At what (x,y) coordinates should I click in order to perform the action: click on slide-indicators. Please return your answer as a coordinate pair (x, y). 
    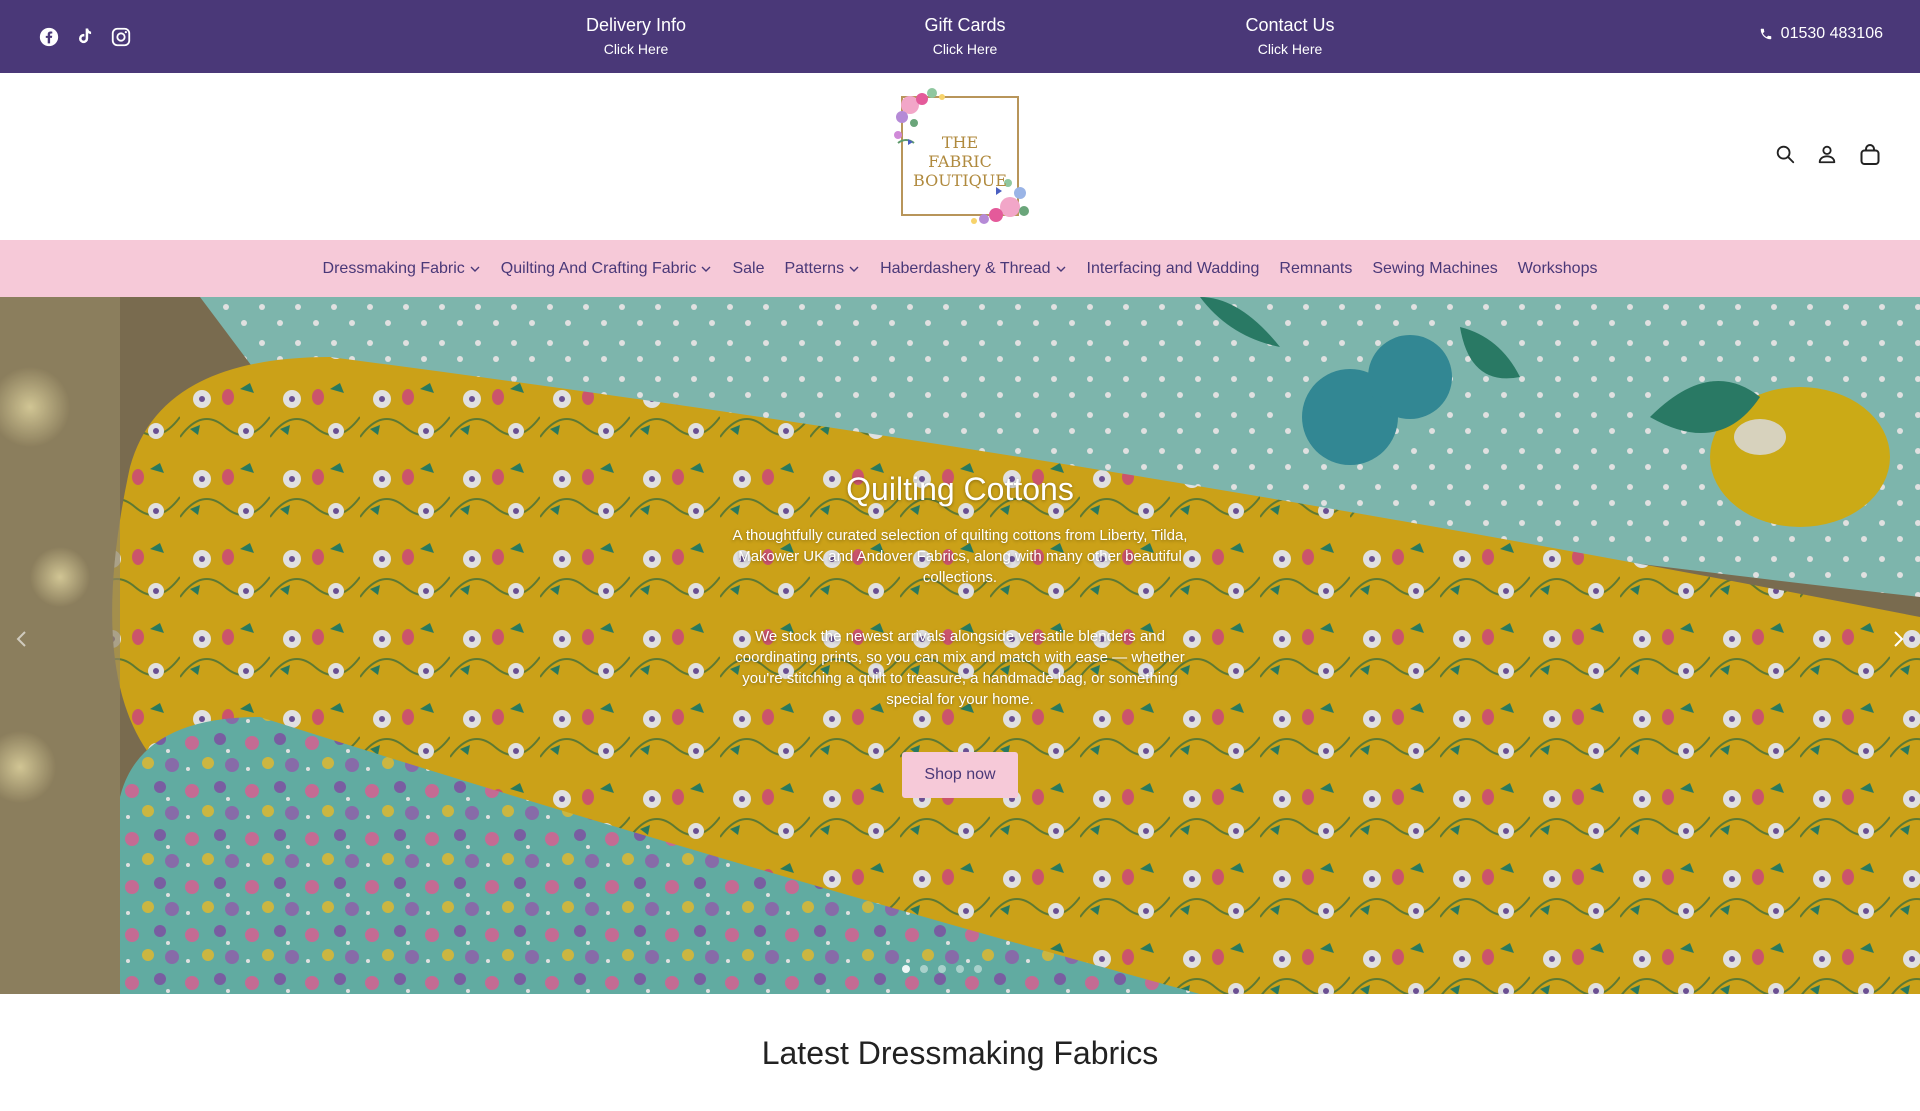
    Looking at the image, I should click on (942, 969).